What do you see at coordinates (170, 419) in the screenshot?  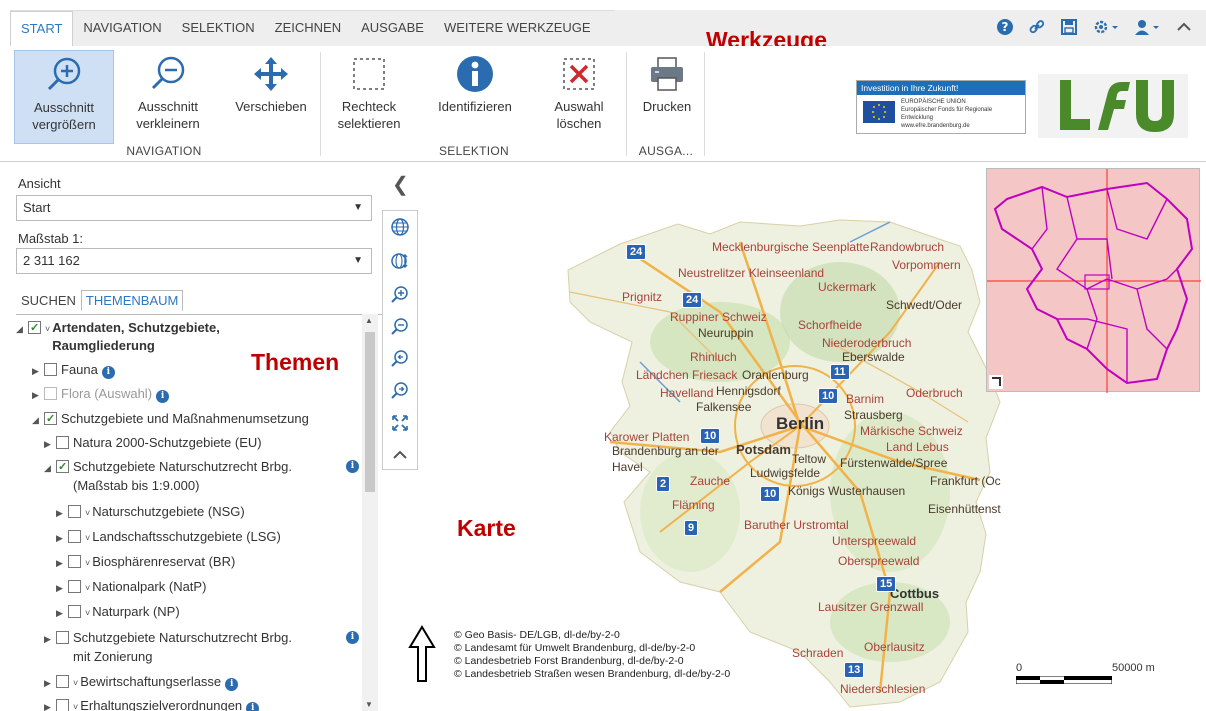 I see `tree-node-schutz: ◢ Schutzgebiete und Maßnahmenumsetzung` at bounding box center [170, 419].